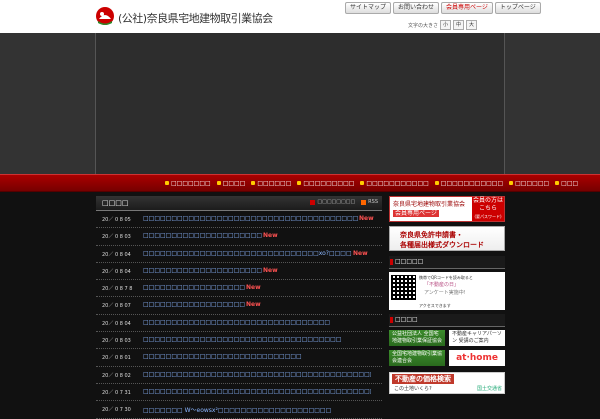 The image size is (600, 419). Describe the element at coordinates (116, 306) in the screenshot. I see `news-date: 20／ 0 8 07` at that location.